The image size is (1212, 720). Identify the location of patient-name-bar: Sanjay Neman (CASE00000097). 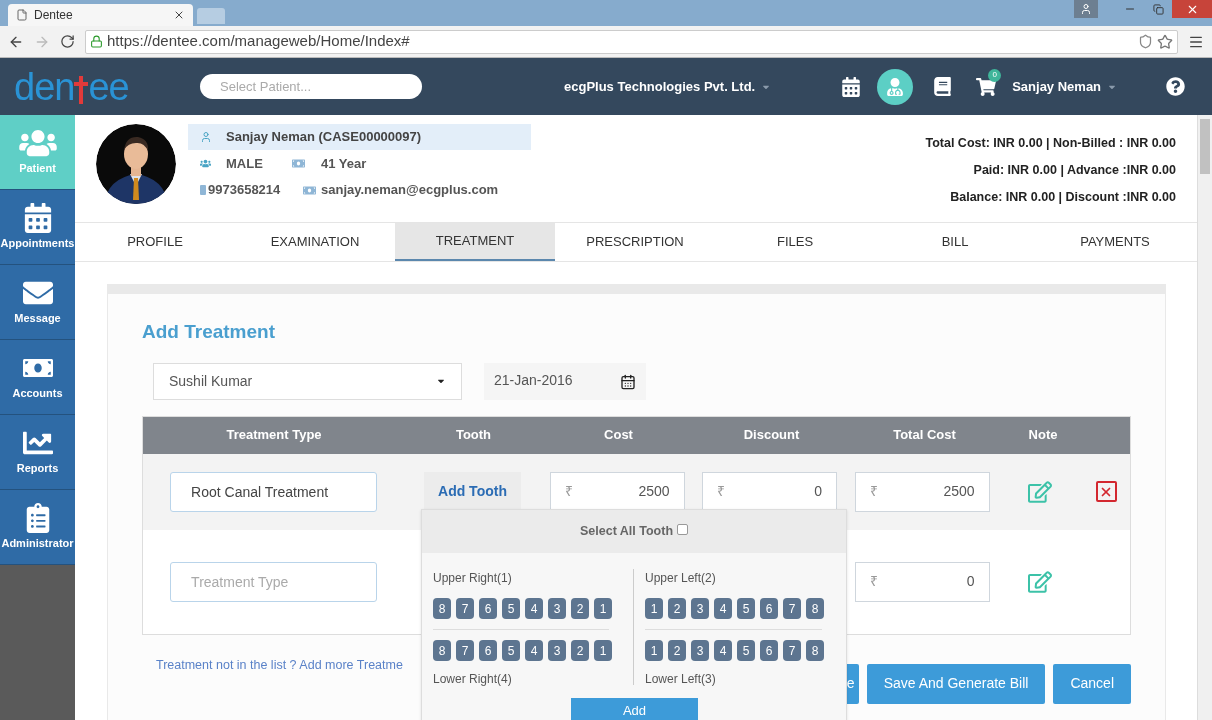
(359, 137).